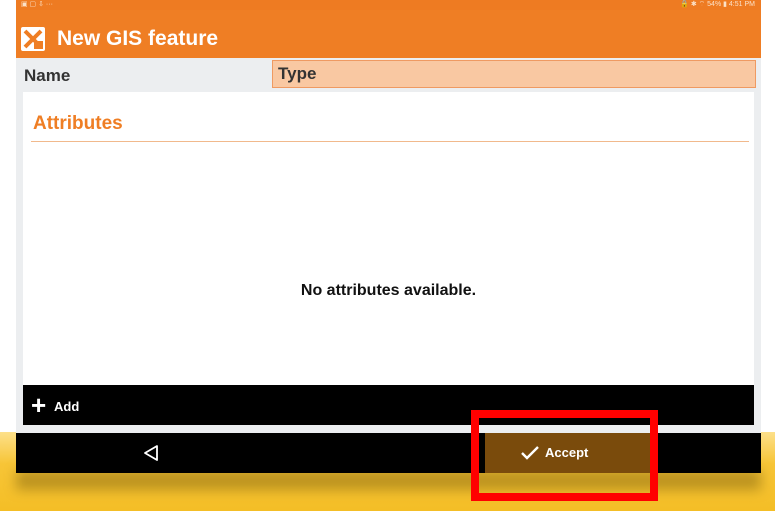 This screenshot has height=511, width=775. I want to click on attributes-section-title: Attributes, so click(78, 123).